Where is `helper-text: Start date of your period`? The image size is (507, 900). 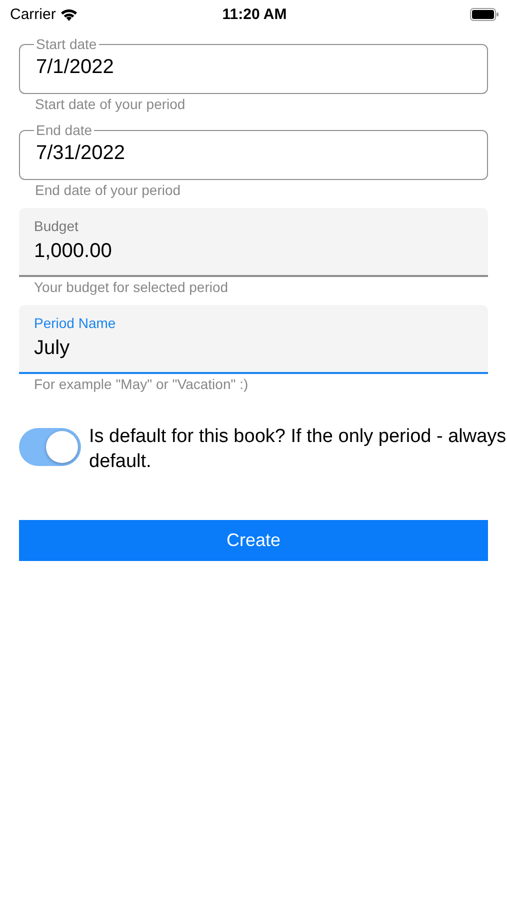
helper-text: Start date of your period is located at coordinates (110, 104).